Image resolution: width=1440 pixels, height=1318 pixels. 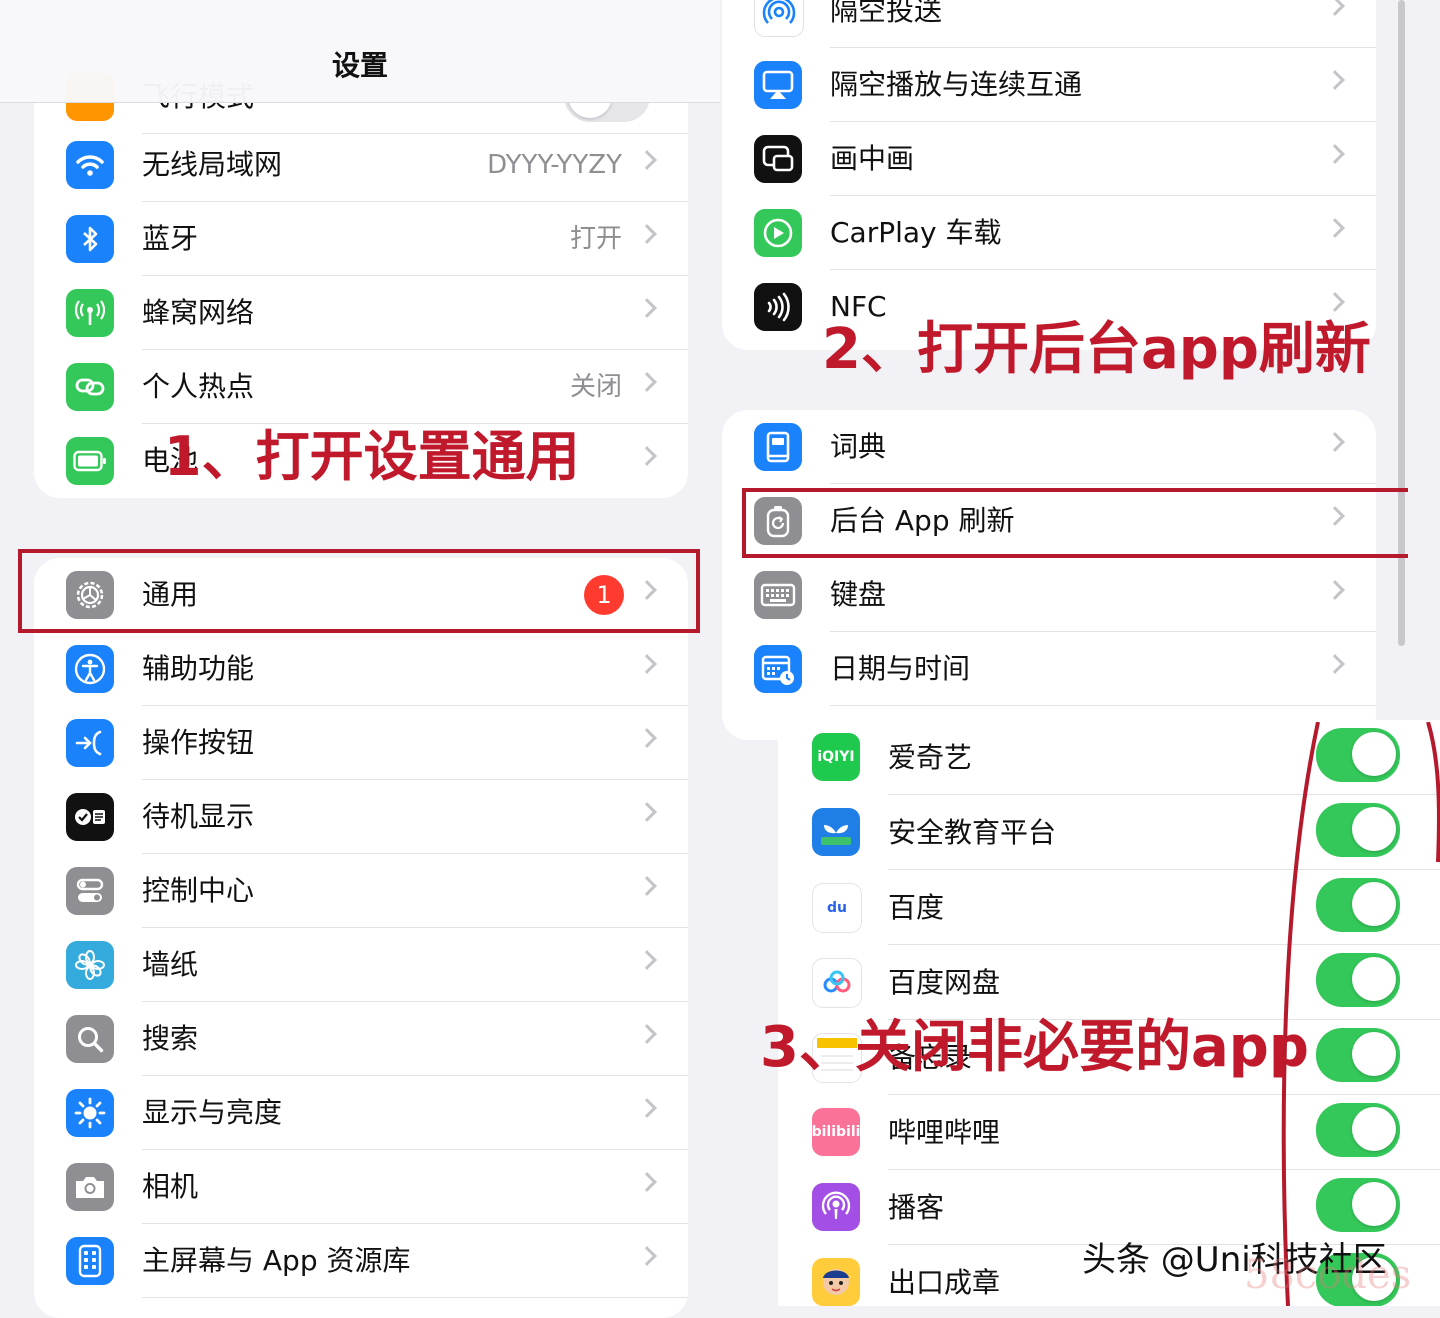 What do you see at coordinates (212, 164) in the screenshot?
I see `list-item-label: 无线局域网` at bounding box center [212, 164].